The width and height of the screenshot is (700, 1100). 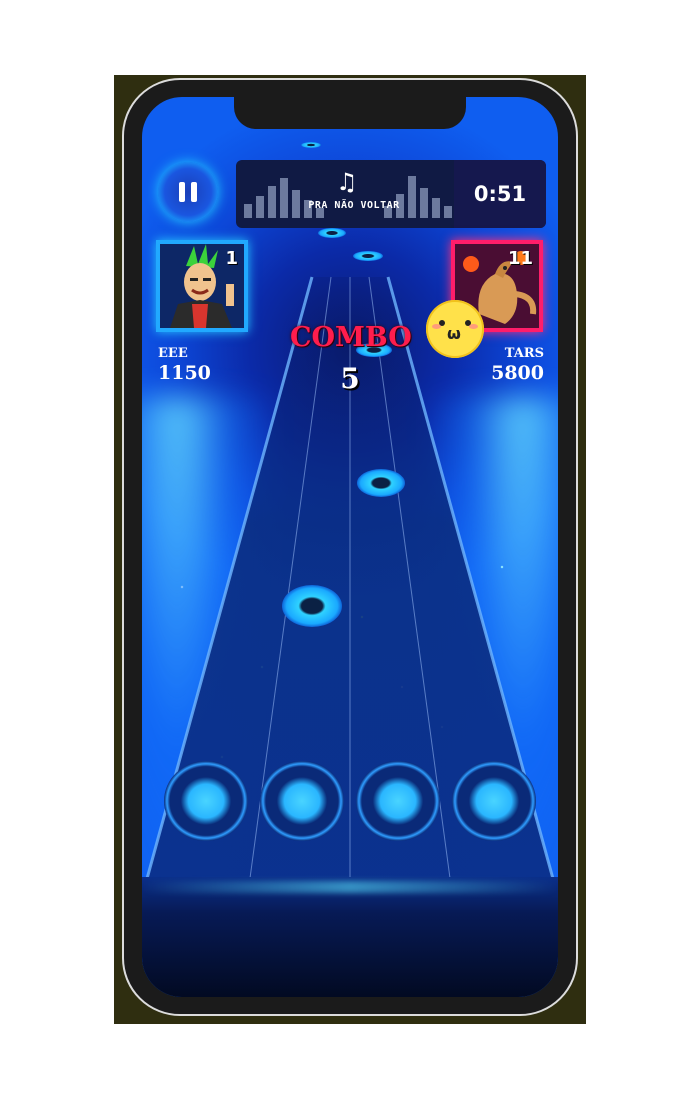 What do you see at coordinates (231, 258) in the screenshot?
I see `player-rank: 1` at bounding box center [231, 258].